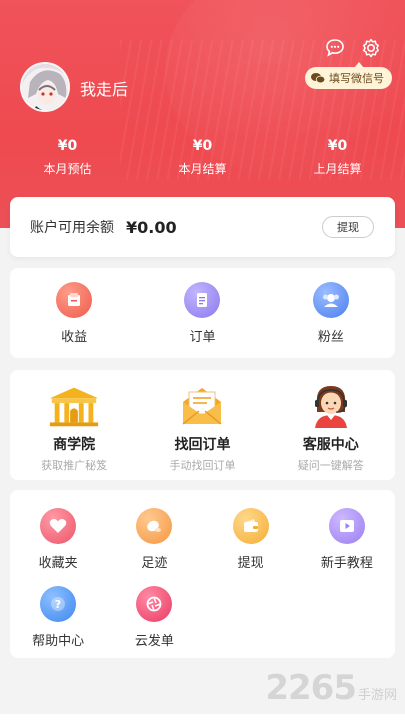  What do you see at coordinates (202, 299) in the screenshot?
I see `order-icon` at bounding box center [202, 299].